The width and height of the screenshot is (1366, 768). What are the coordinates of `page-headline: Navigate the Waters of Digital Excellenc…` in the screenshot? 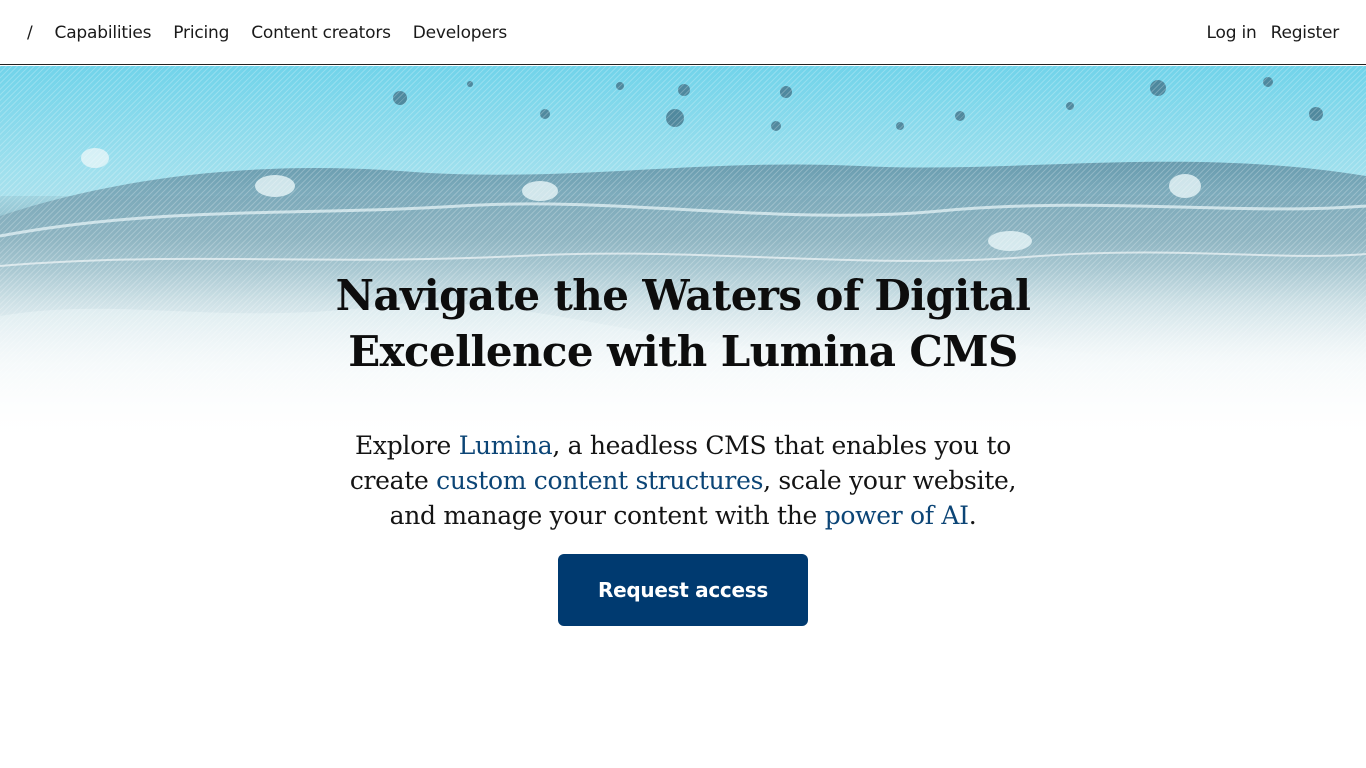 It's located at (683, 323).